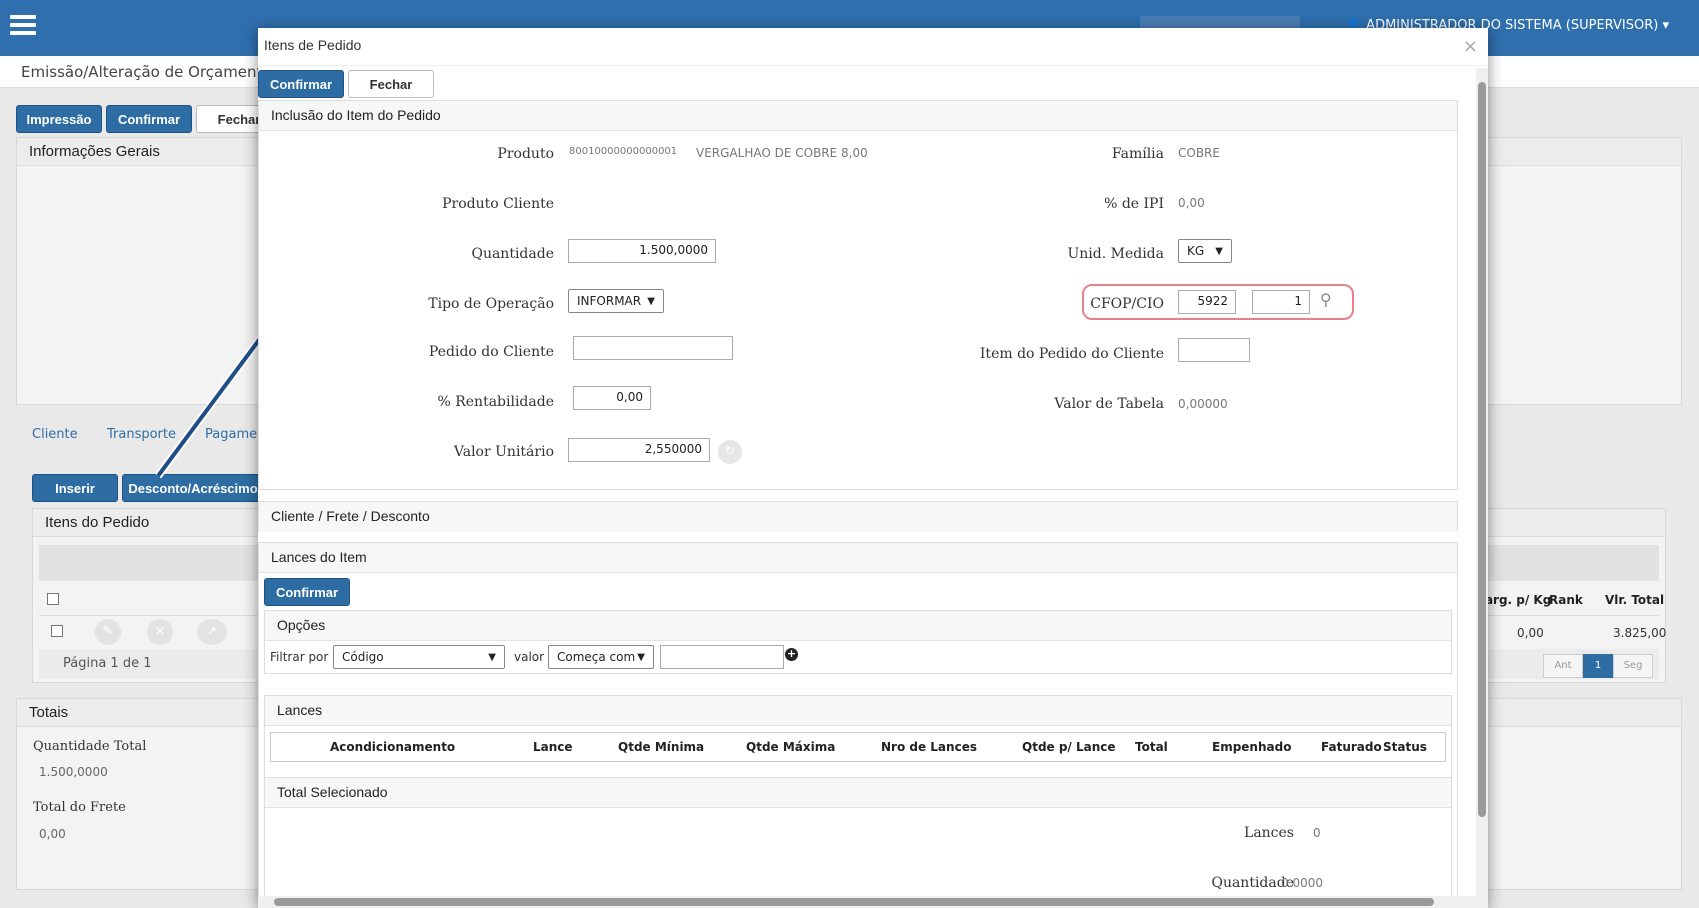 This screenshot has height=908, width=1699. Describe the element at coordinates (858, 793) in the screenshot. I see `section-title: Total Selecionado` at that location.